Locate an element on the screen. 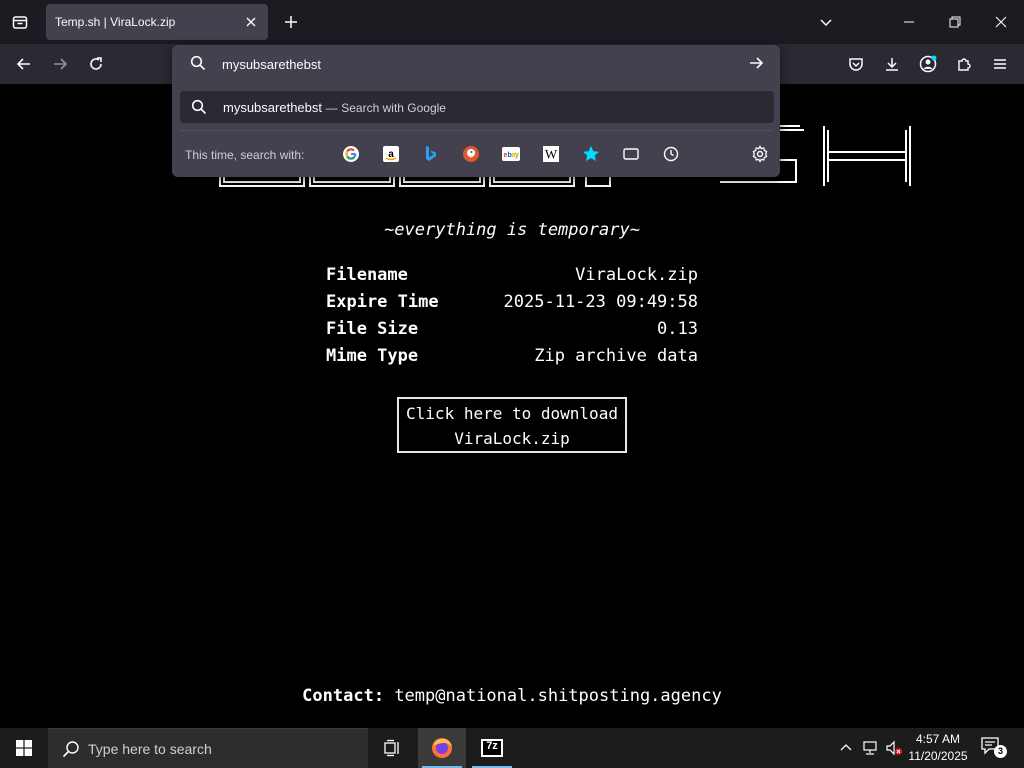 The height and width of the screenshot is (768, 1024). seven-zip-label: 7z is located at coordinates (492, 746).